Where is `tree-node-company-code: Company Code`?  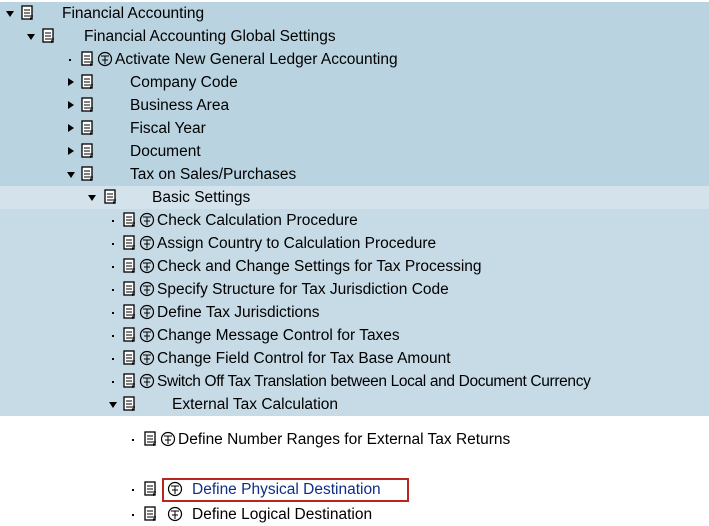
tree-node-company-code: Company Code is located at coordinates (354, 82).